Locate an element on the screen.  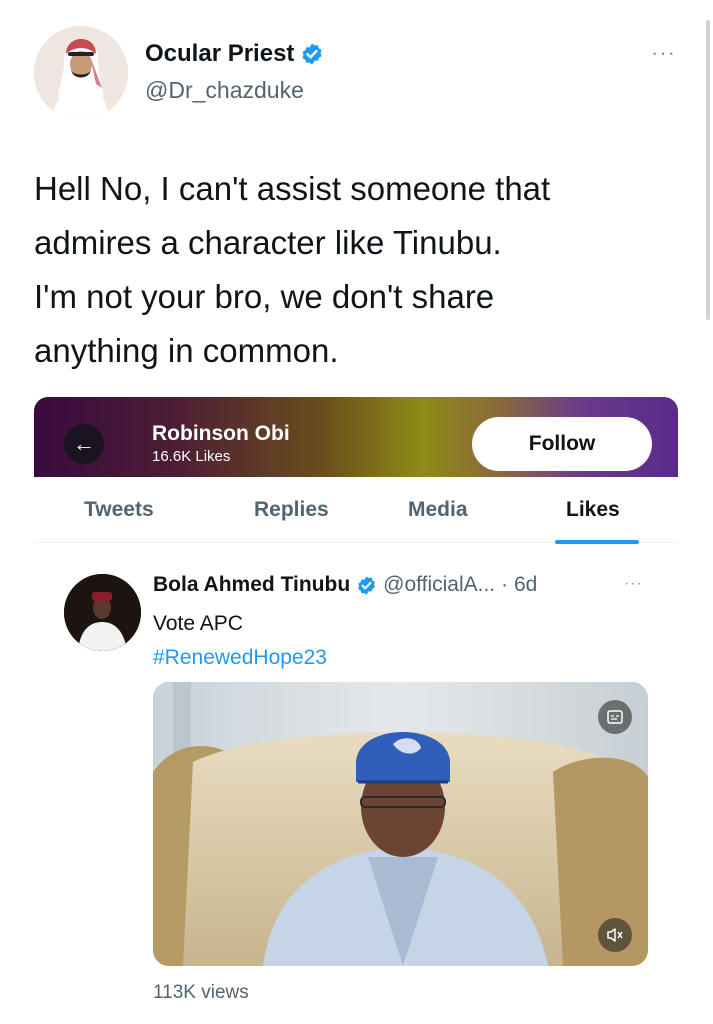
liked-tweet-time: · 6d is located at coordinates (519, 585).